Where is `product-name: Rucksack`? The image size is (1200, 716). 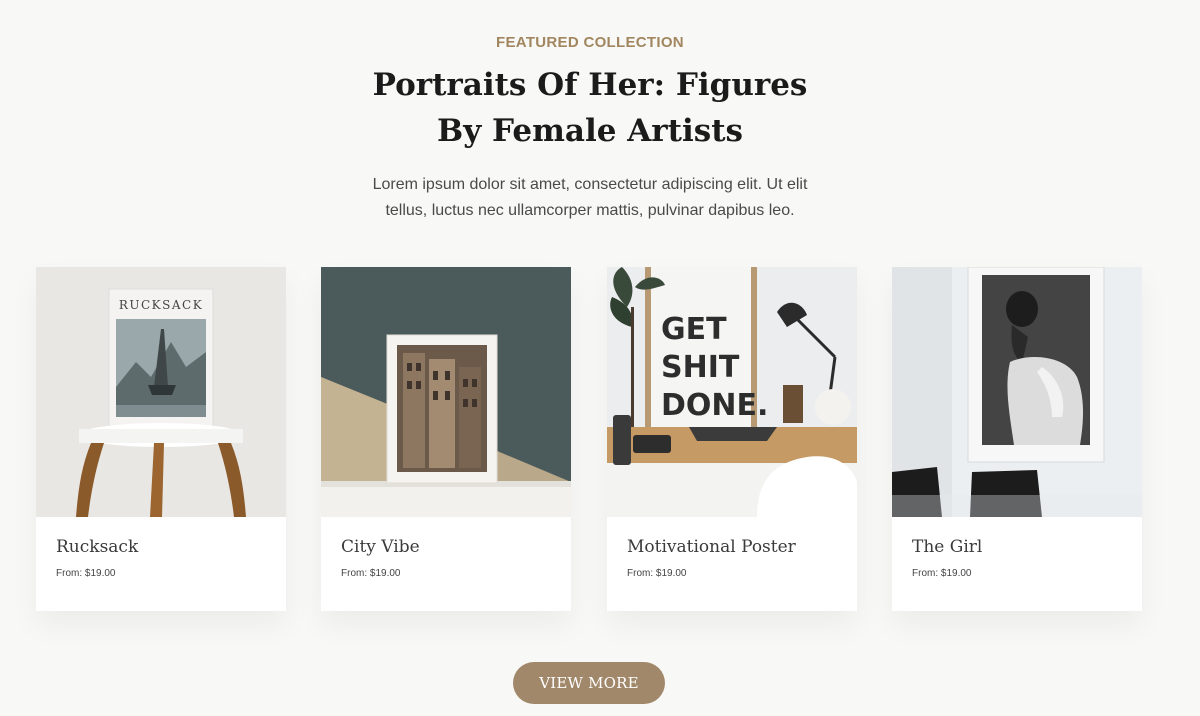
product-name: Rucksack is located at coordinates (97, 547).